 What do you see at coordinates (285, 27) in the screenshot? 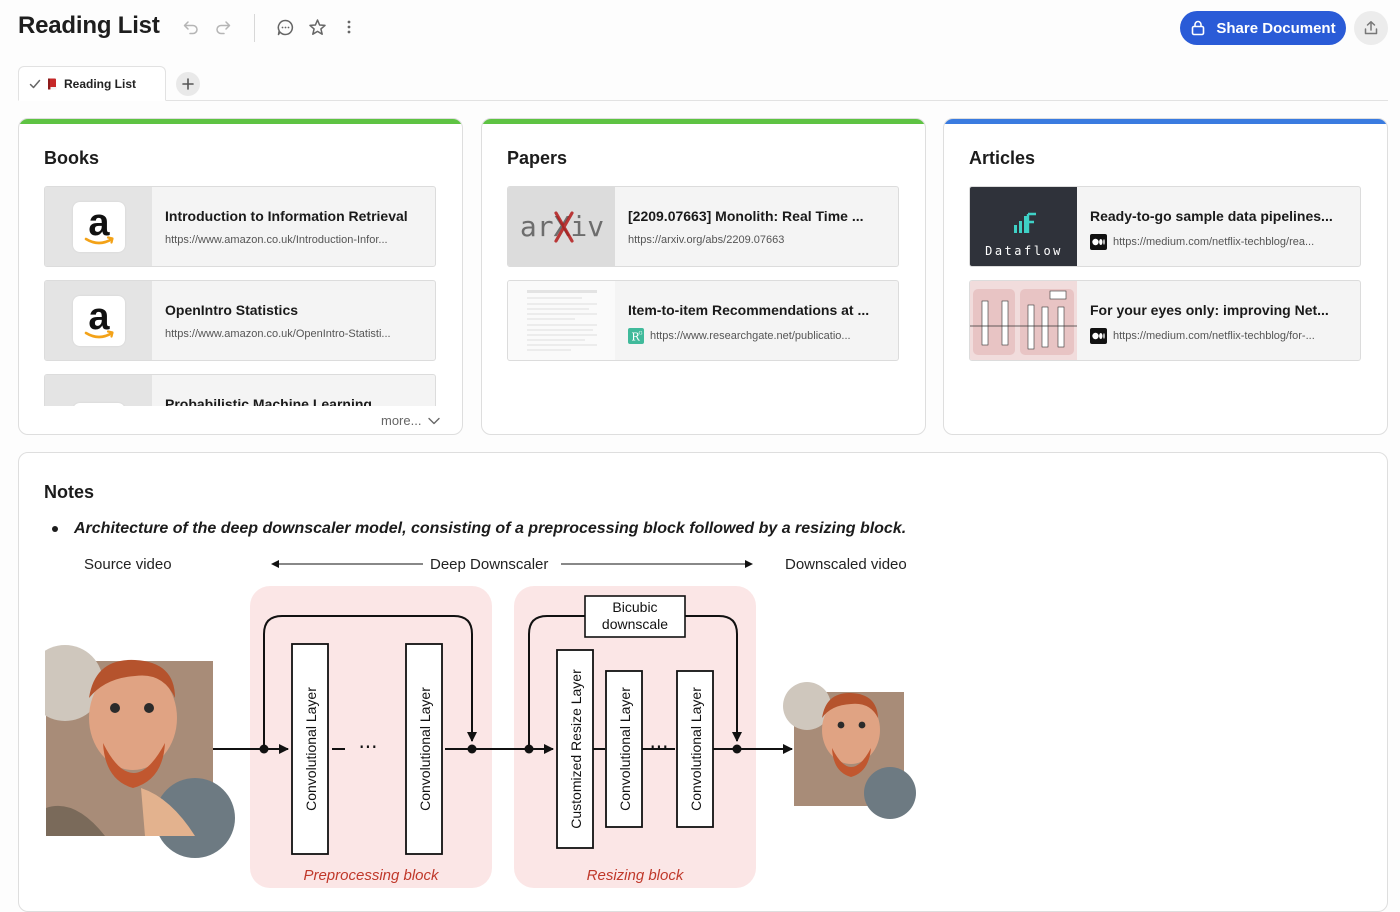
I see `comment-icon` at bounding box center [285, 27].